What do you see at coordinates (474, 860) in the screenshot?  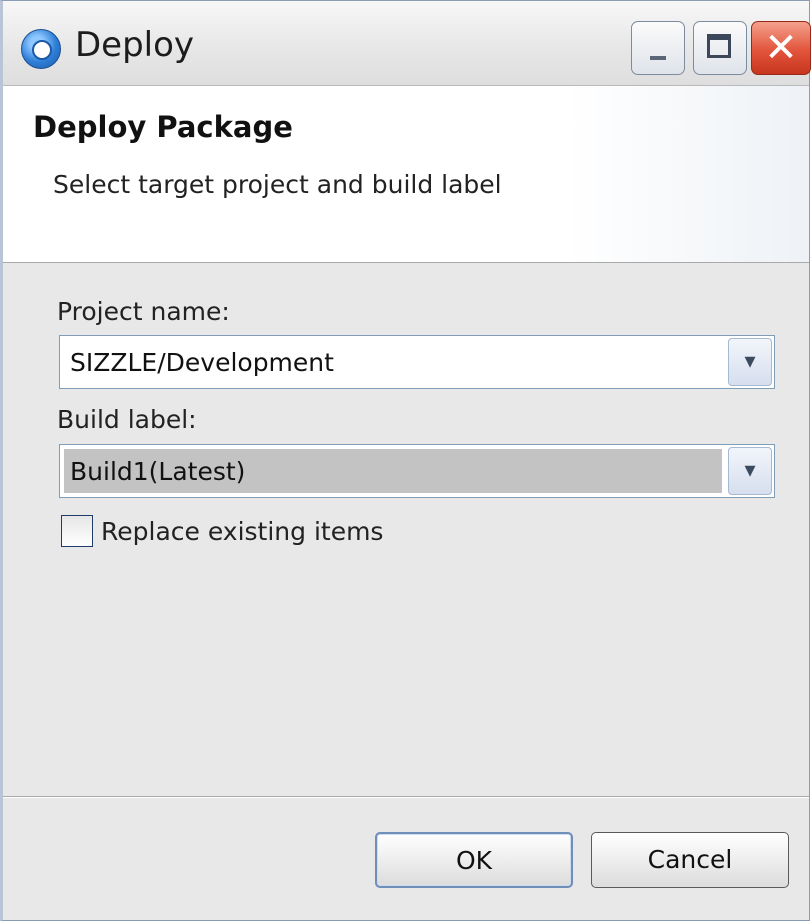 I see `ok-button: OK` at bounding box center [474, 860].